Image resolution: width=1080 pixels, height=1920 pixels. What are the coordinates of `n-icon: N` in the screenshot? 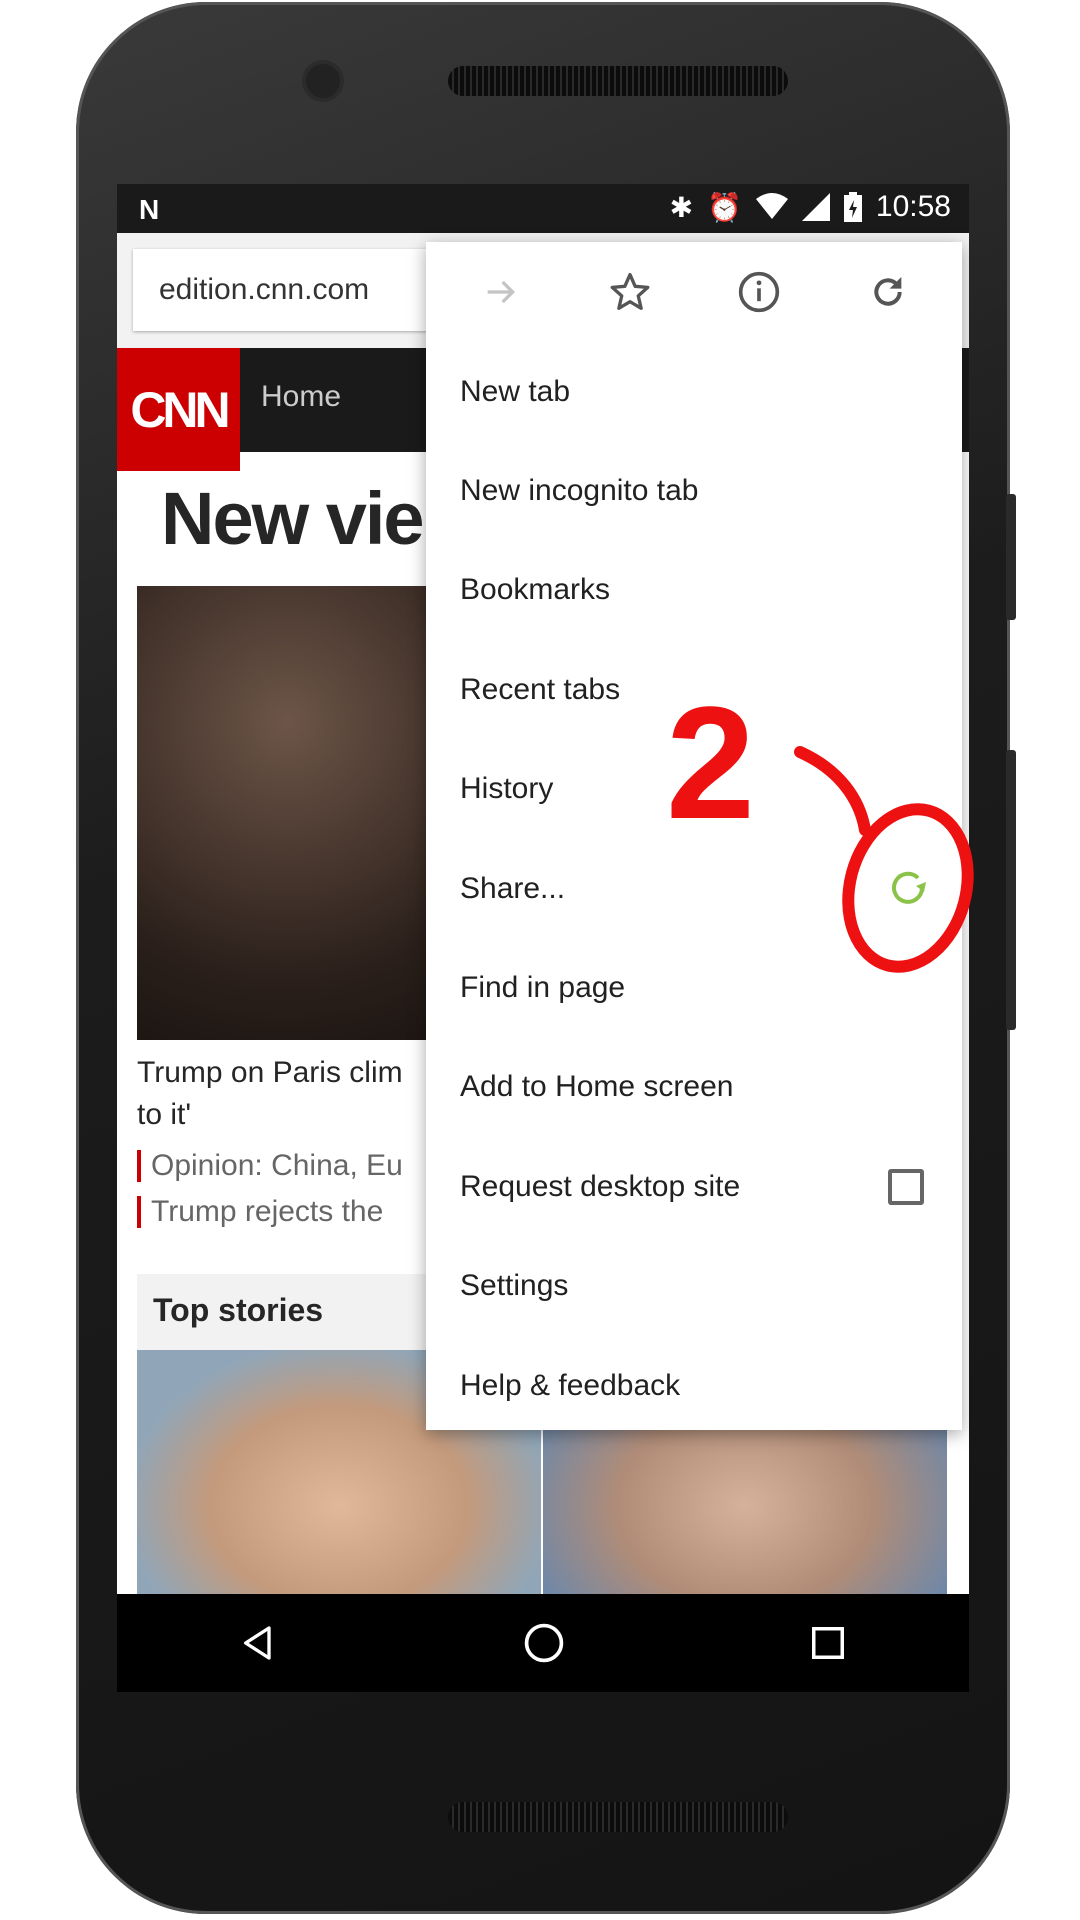 It's located at (149, 209).